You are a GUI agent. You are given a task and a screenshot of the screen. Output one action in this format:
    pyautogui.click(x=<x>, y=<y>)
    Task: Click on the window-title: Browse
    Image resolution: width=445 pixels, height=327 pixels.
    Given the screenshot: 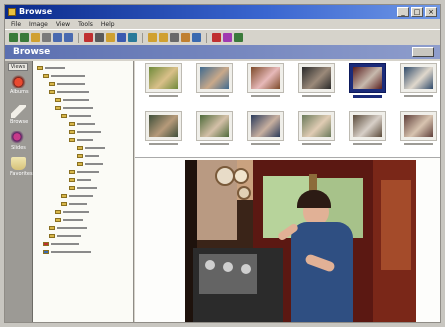 What is the action you would take?
    pyautogui.click(x=36, y=11)
    